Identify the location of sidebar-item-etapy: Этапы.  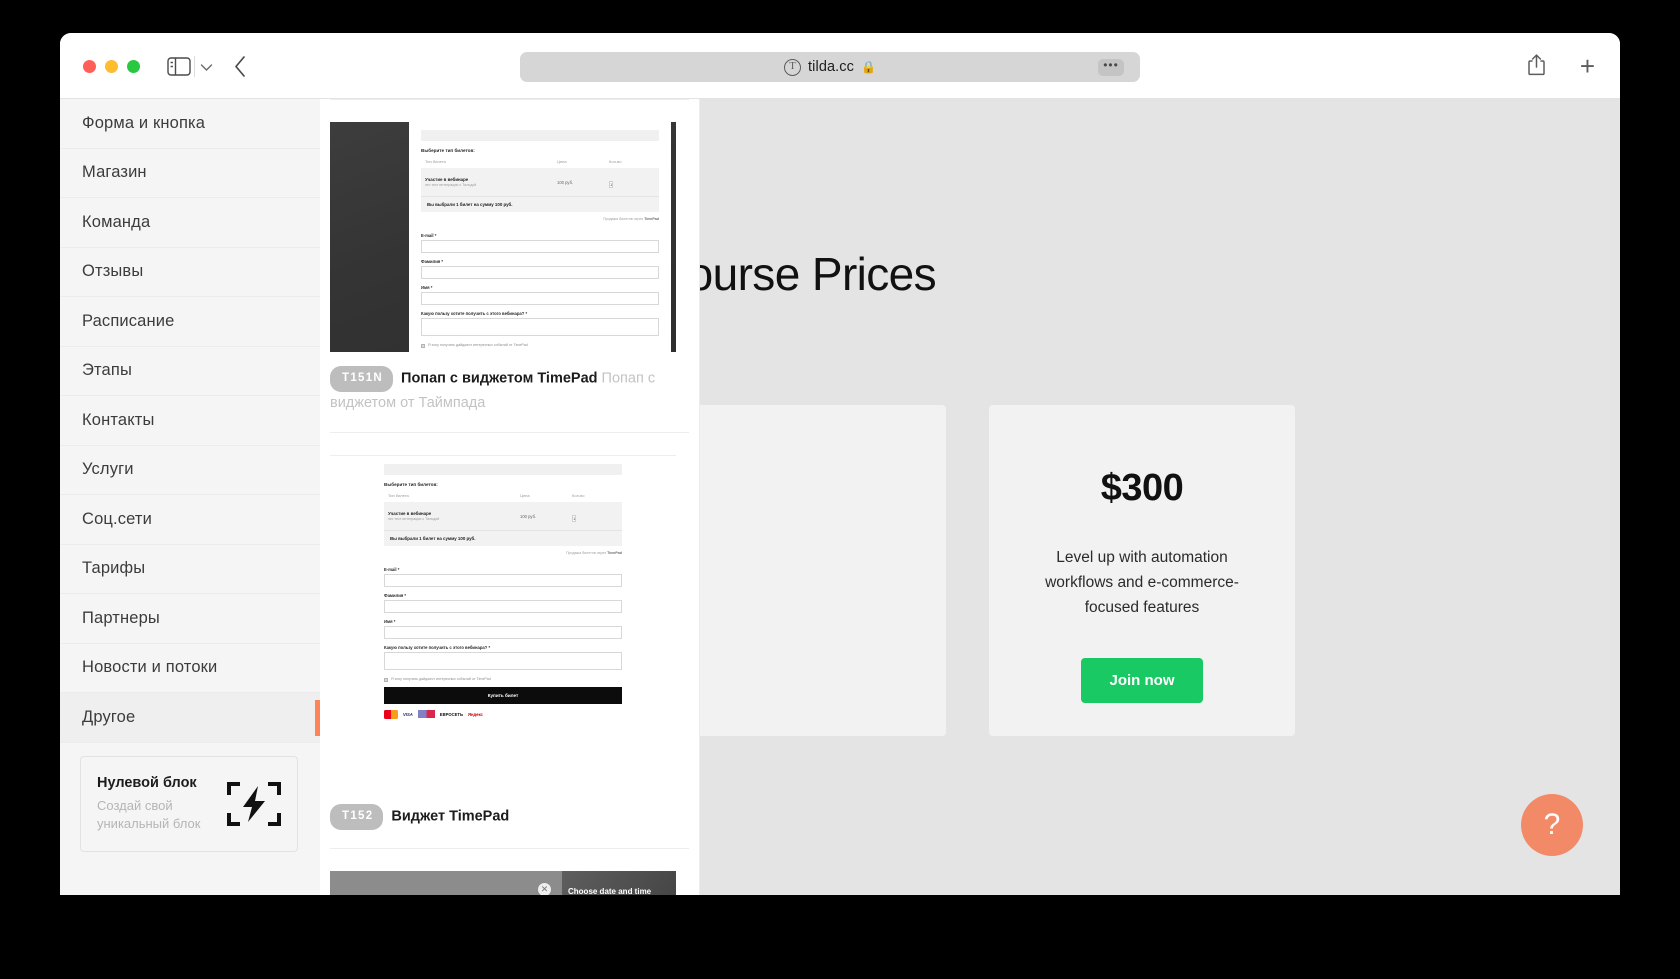
(190, 371).